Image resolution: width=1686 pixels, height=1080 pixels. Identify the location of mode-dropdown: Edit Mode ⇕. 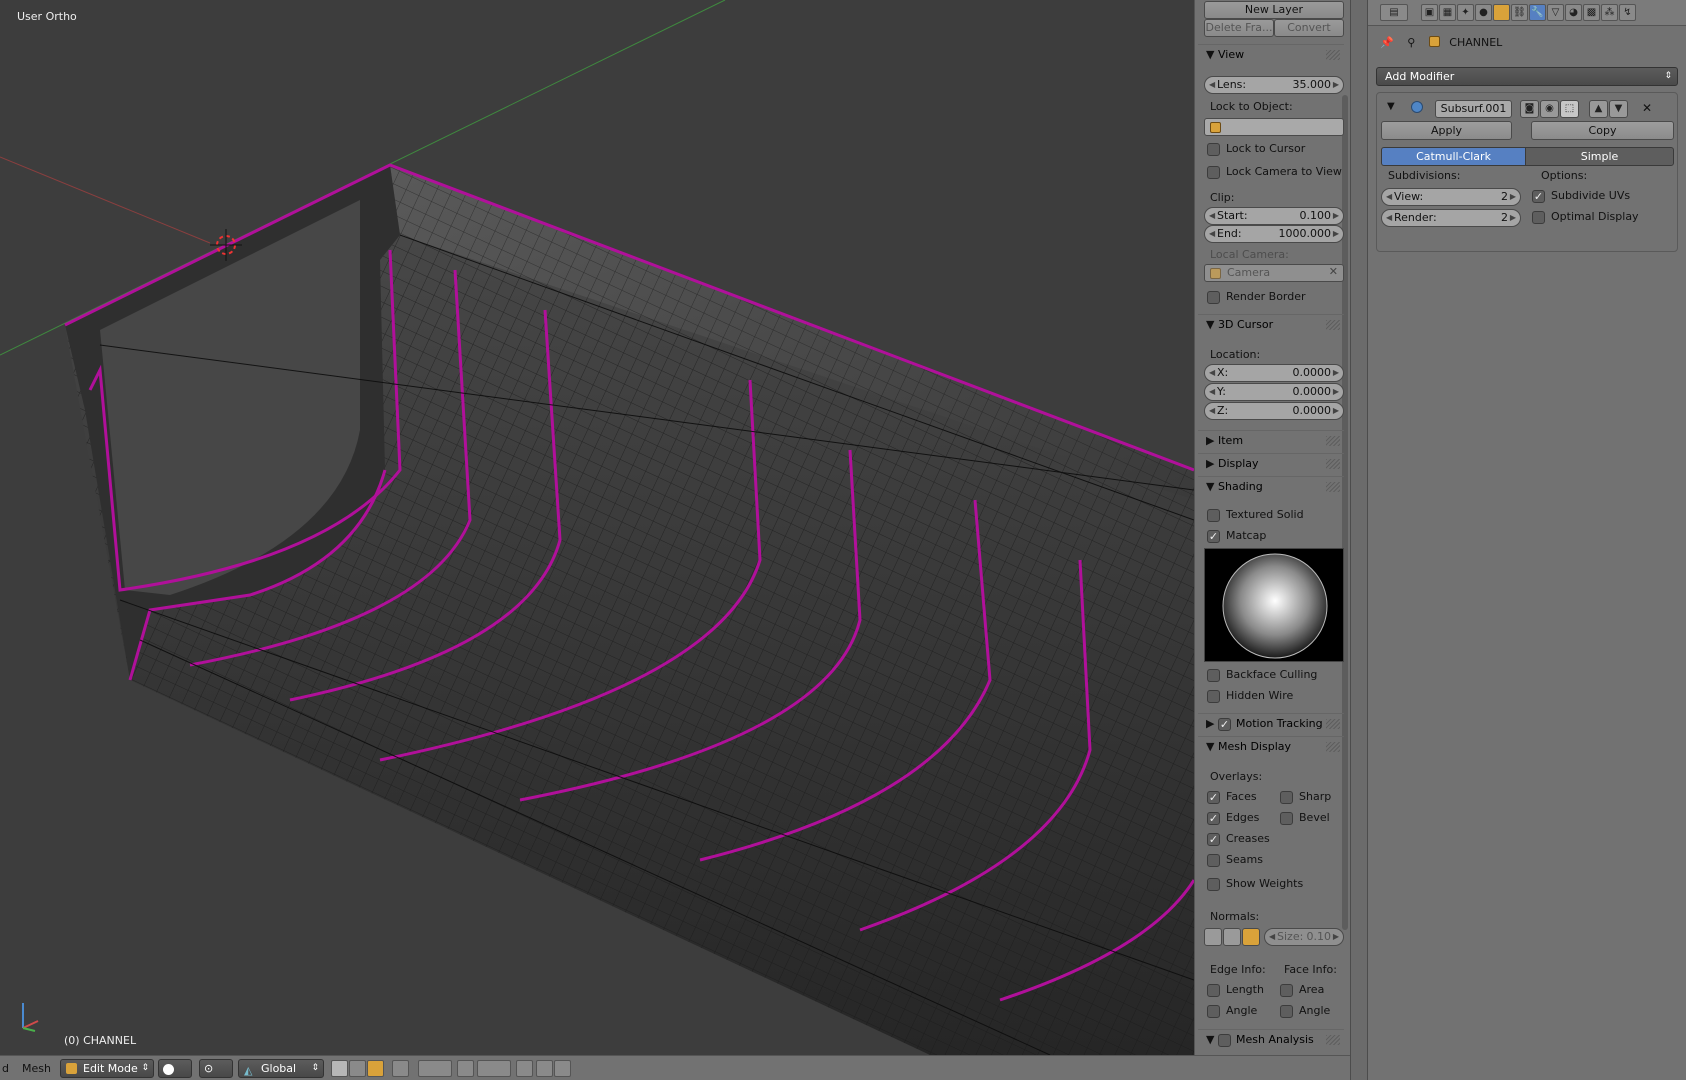
(107, 1068).